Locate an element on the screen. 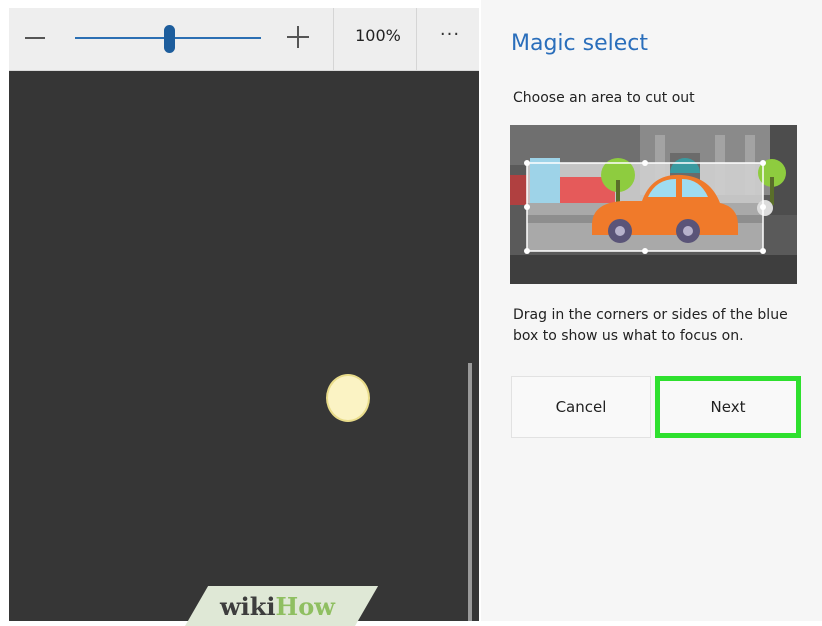 The width and height of the screenshot is (822, 626). cursor-highlight is located at coordinates (348, 398).